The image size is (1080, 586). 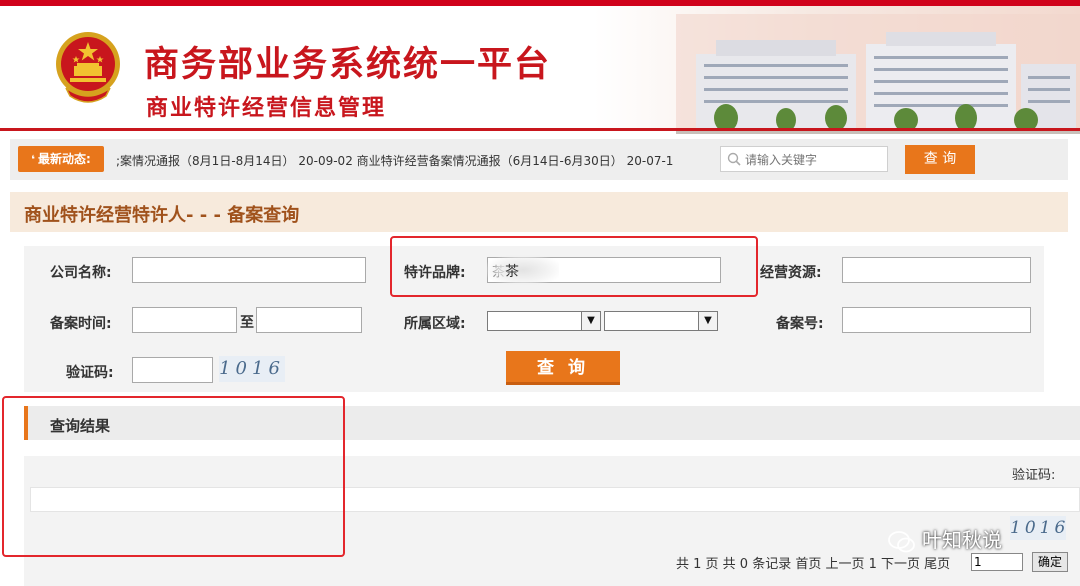 I want to click on national-emblem-icon, so click(x=88, y=67).